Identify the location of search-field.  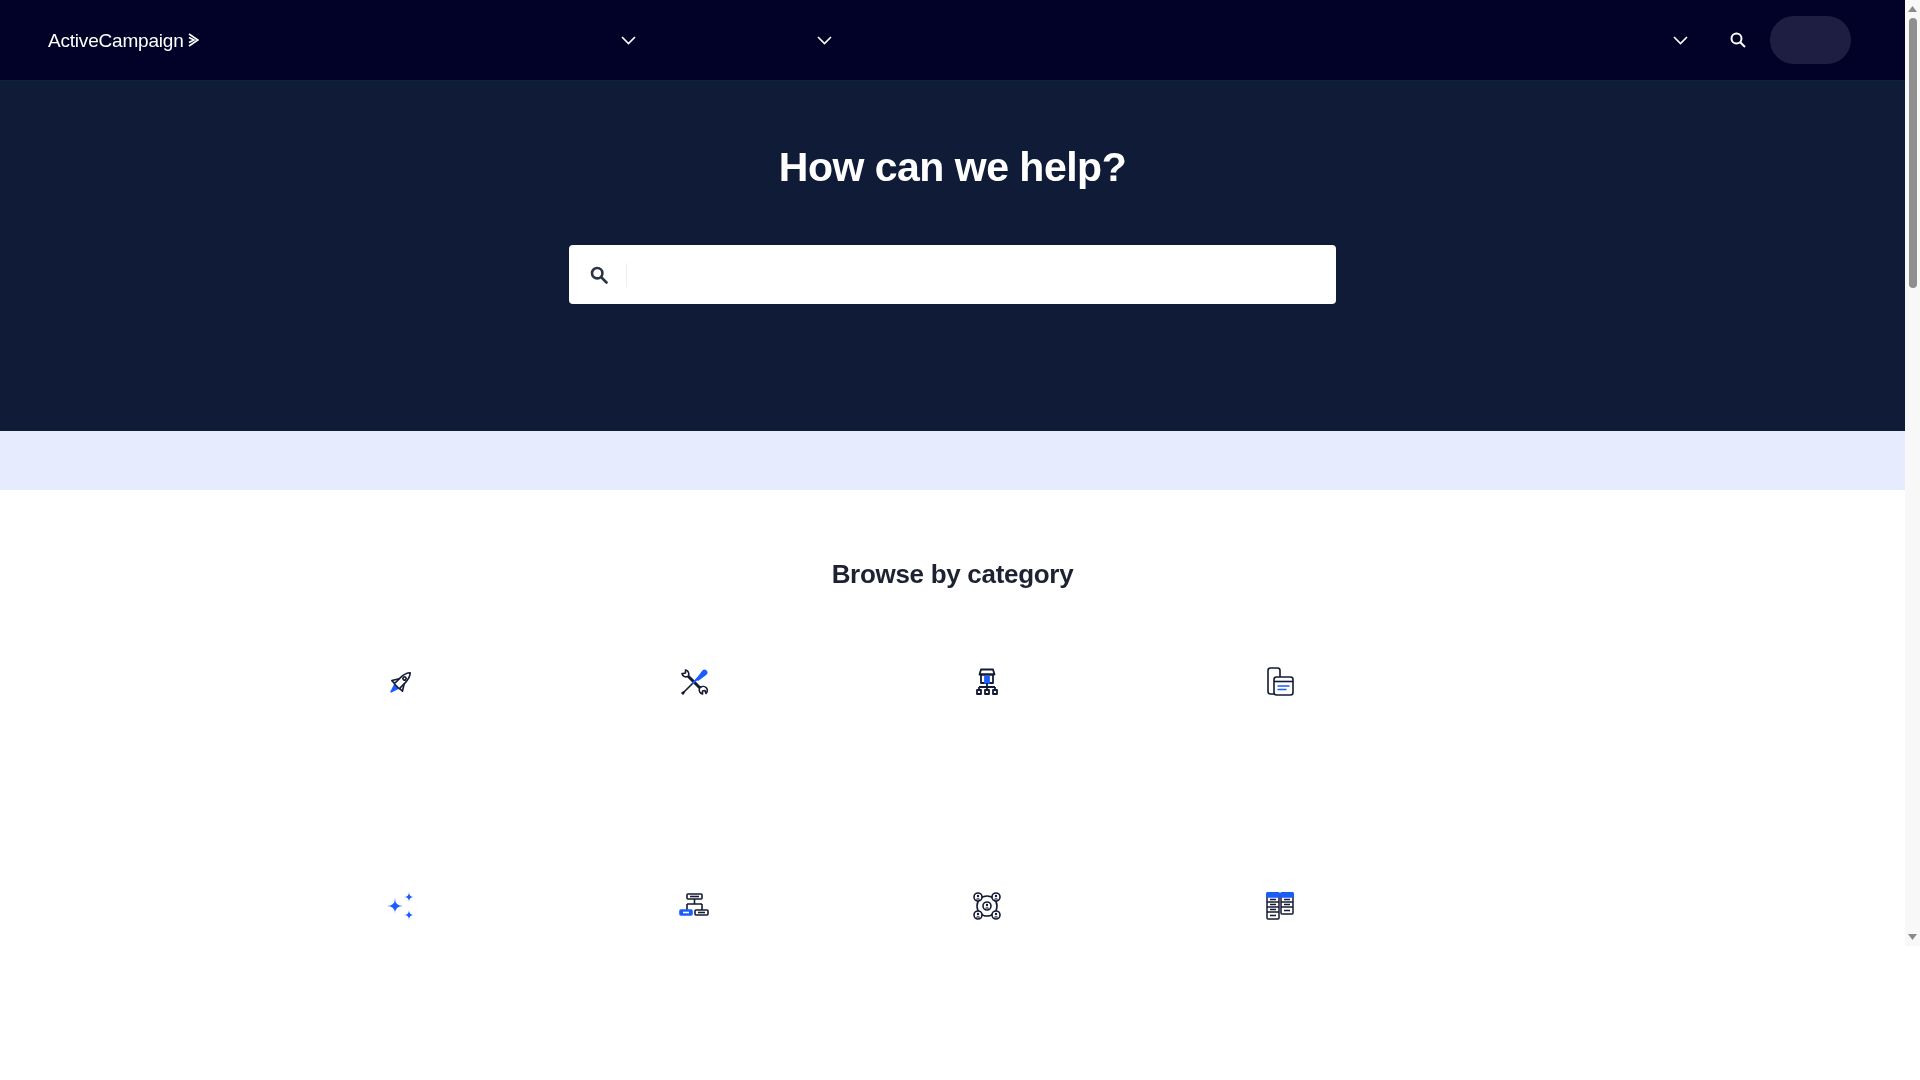
(952, 274).